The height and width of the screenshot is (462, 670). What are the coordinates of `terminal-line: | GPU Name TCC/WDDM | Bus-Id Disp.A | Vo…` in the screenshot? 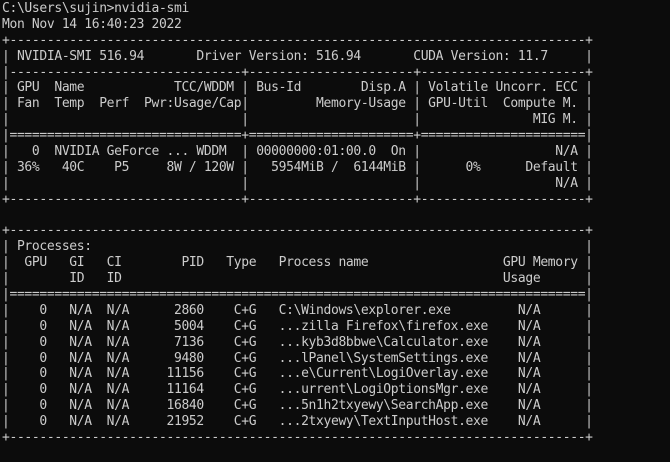 It's located at (297, 88).